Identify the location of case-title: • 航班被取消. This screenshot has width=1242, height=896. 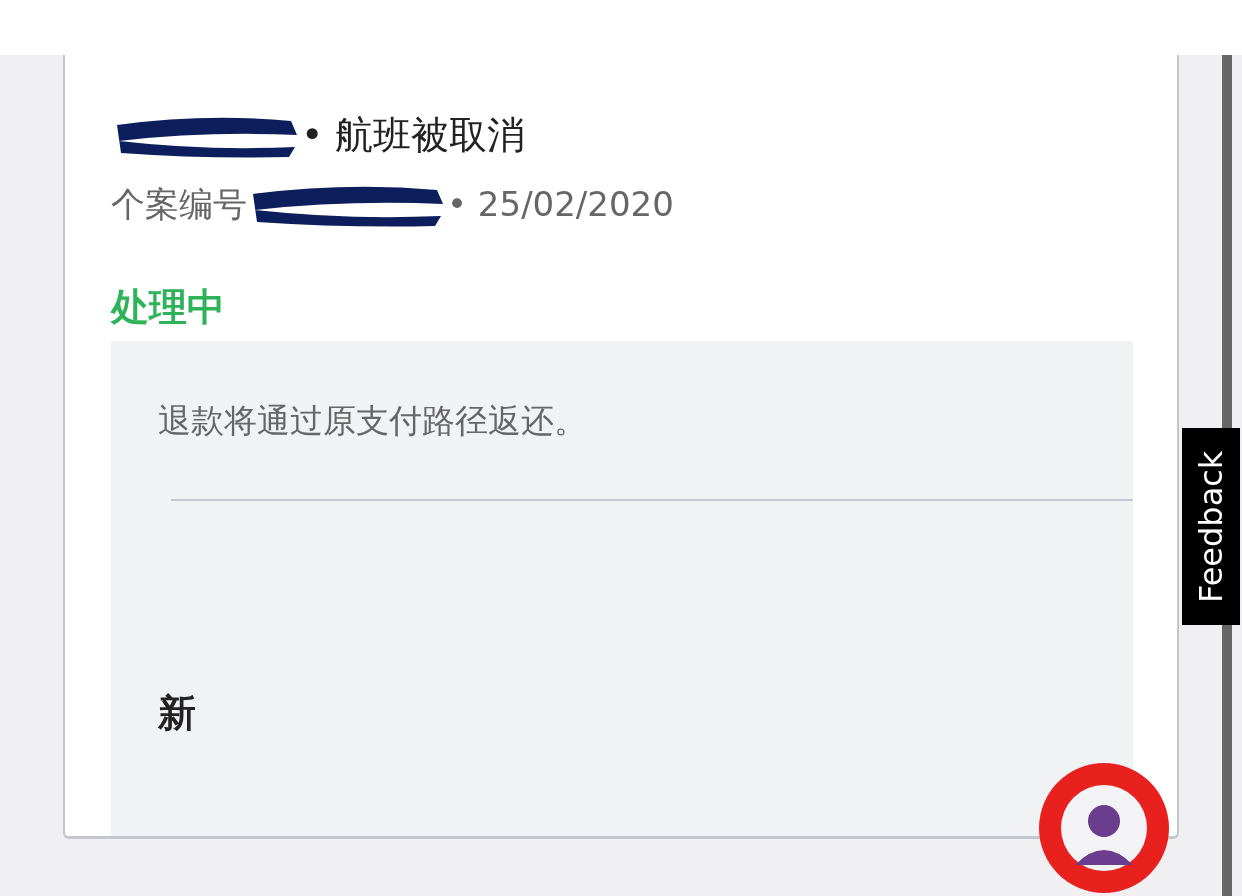
(413, 135).